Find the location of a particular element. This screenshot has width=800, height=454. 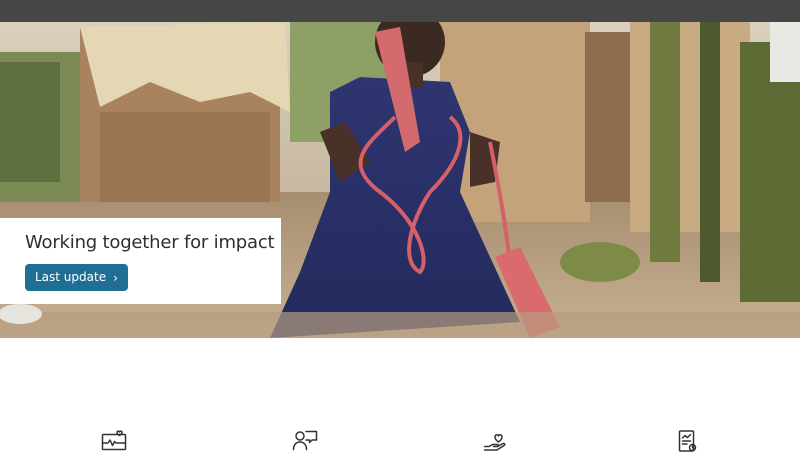

last-update-button-label: Last update is located at coordinates (71, 277).